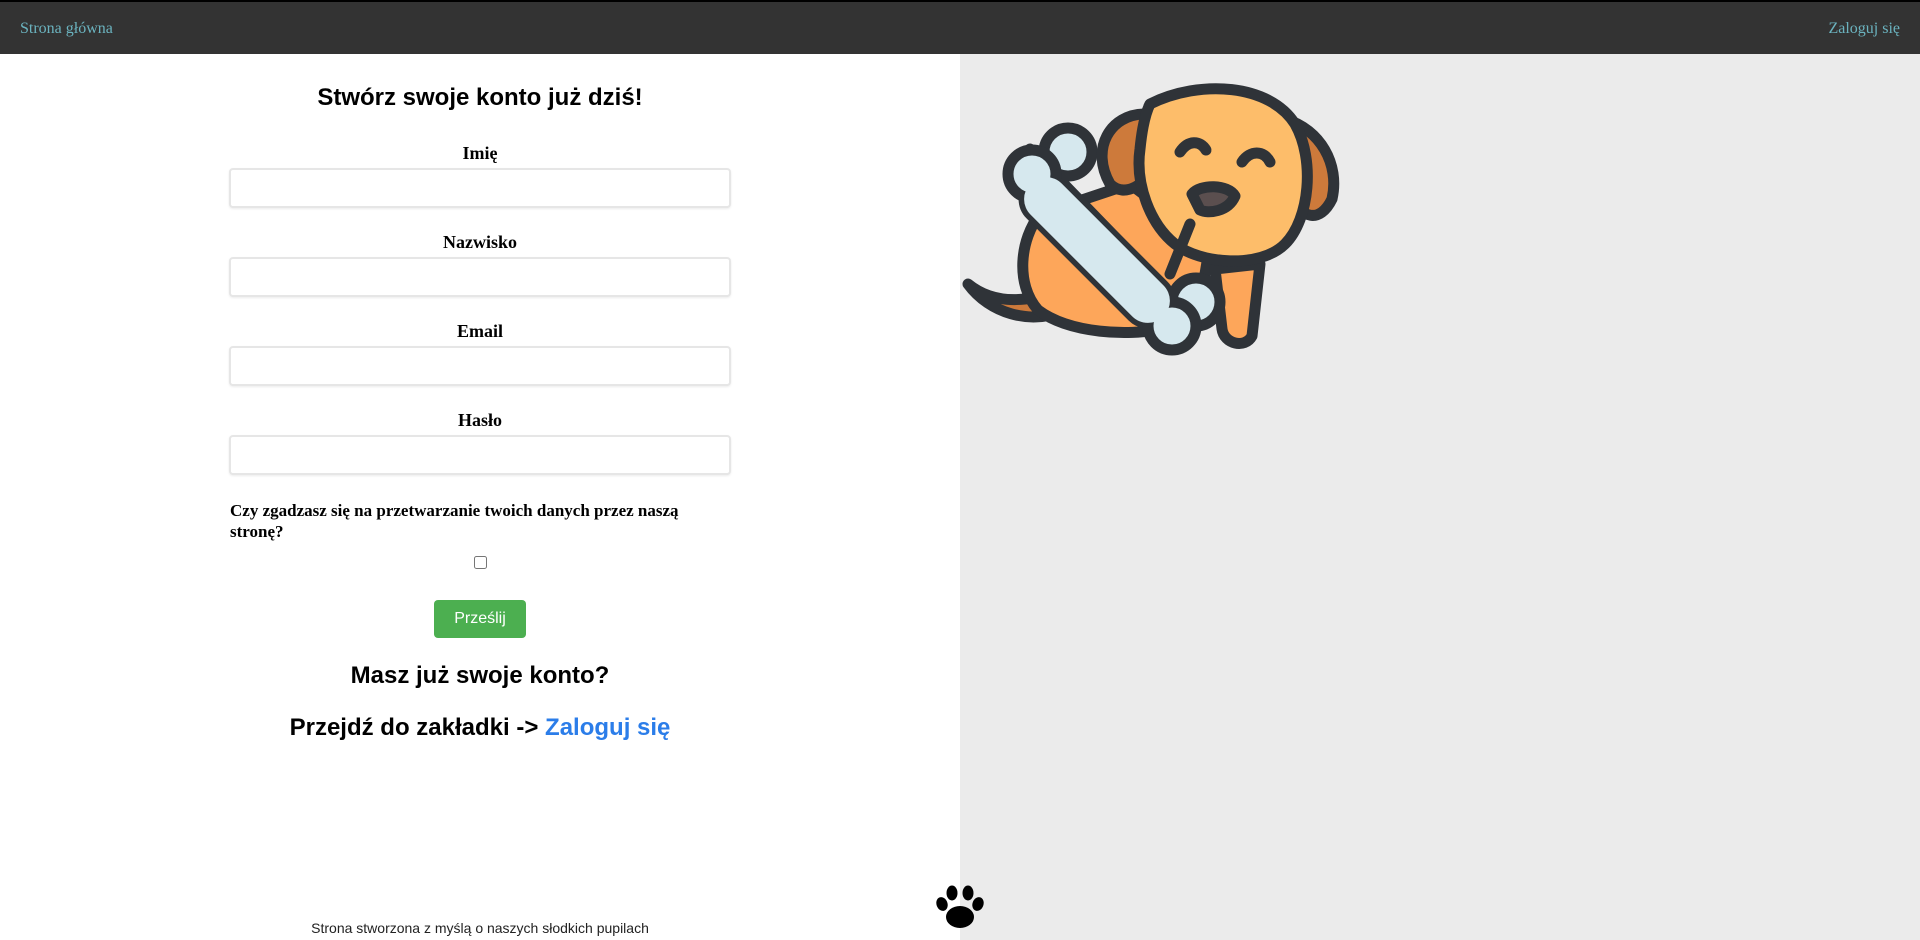  I want to click on consent-checkbox, so click(480, 562).